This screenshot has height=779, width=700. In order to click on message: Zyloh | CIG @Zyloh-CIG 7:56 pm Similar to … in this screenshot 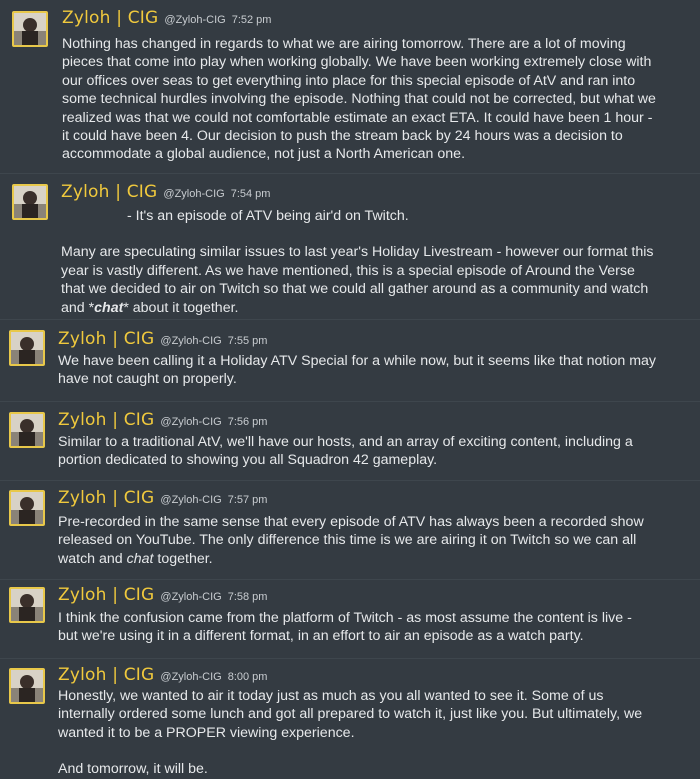, I will do `click(350, 441)`.